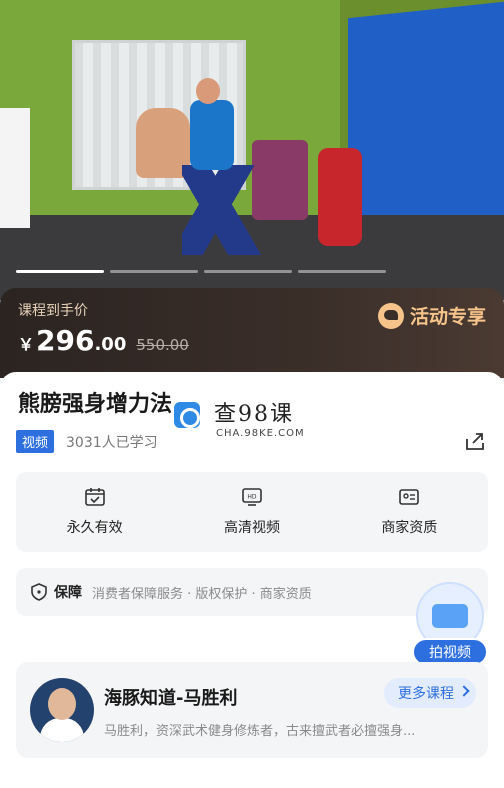 The width and height of the screenshot is (504, 788). I want to click on watermark-logo-icon, so click(187, 415).